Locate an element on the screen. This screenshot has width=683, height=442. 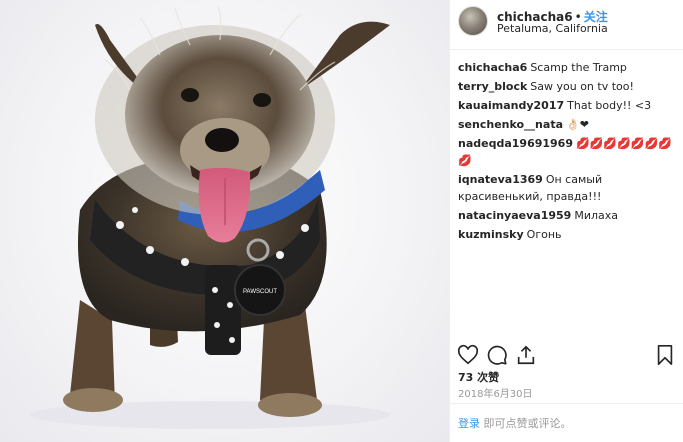
comment-item: nadeqda19691969 💋💋💋💋💋💋💋💋 is located at coordinates (569, 152).